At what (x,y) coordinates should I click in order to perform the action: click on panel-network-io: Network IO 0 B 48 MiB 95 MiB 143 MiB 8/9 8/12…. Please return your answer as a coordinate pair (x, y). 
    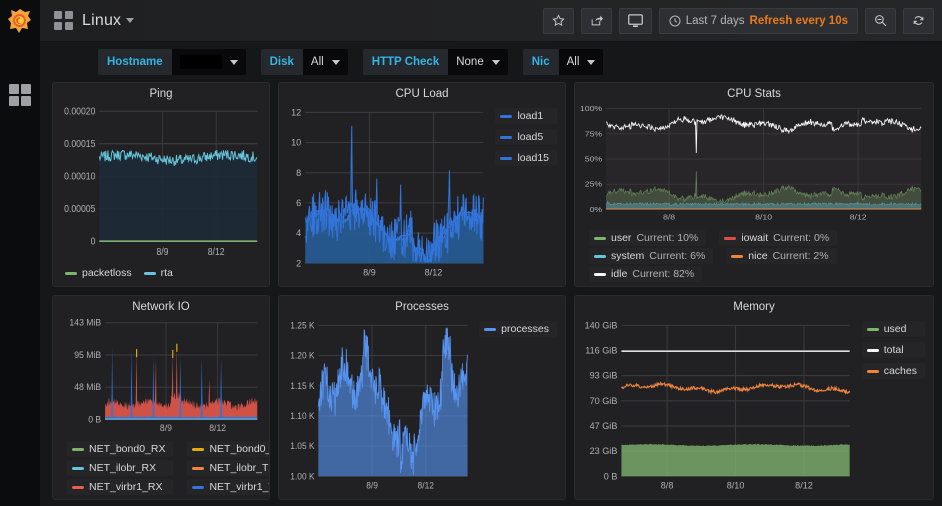
    Looking at the image, I should click on (161, 397).